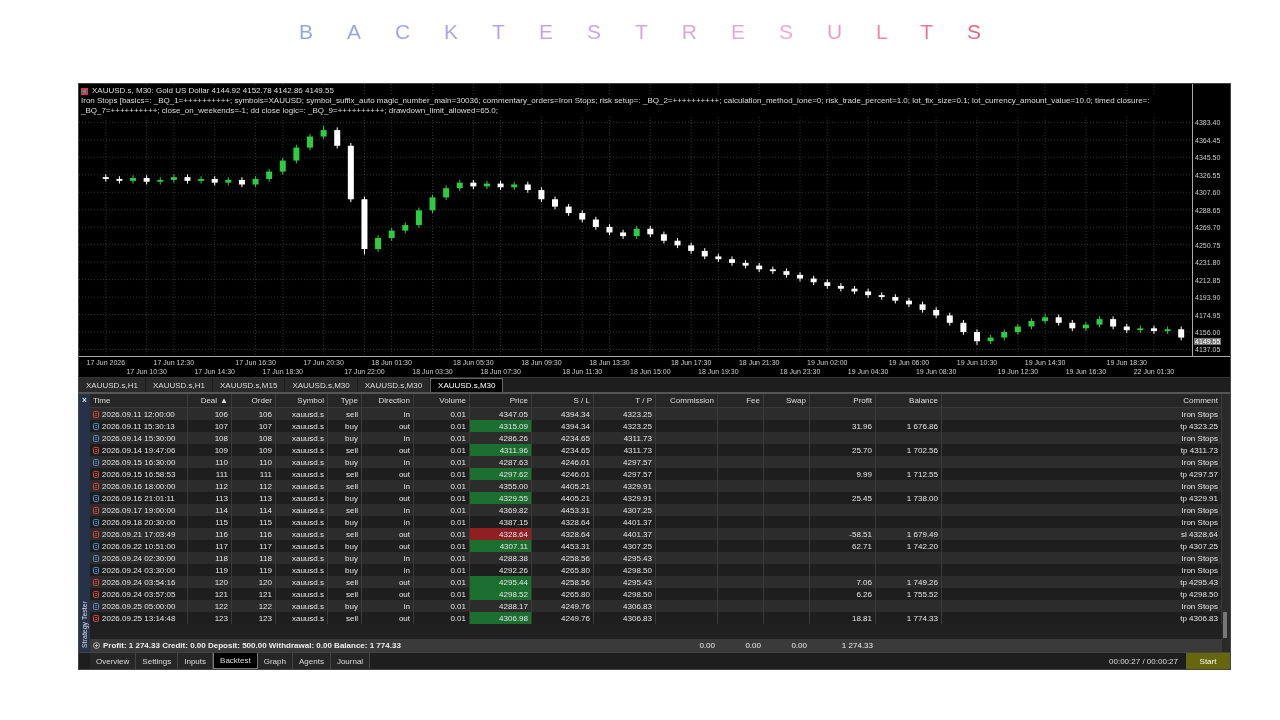 The height and width of the screenshot is (720, 1280). Describe the element at coordinates (656, 498) in the screenshot. I see `table-row: 2026.09.16 21:01:11 113 113 xauusd.s buy out 0.01 4329.55 4405.21 4329.91 25.45 1 738.00 tp 4329.91` at that location.